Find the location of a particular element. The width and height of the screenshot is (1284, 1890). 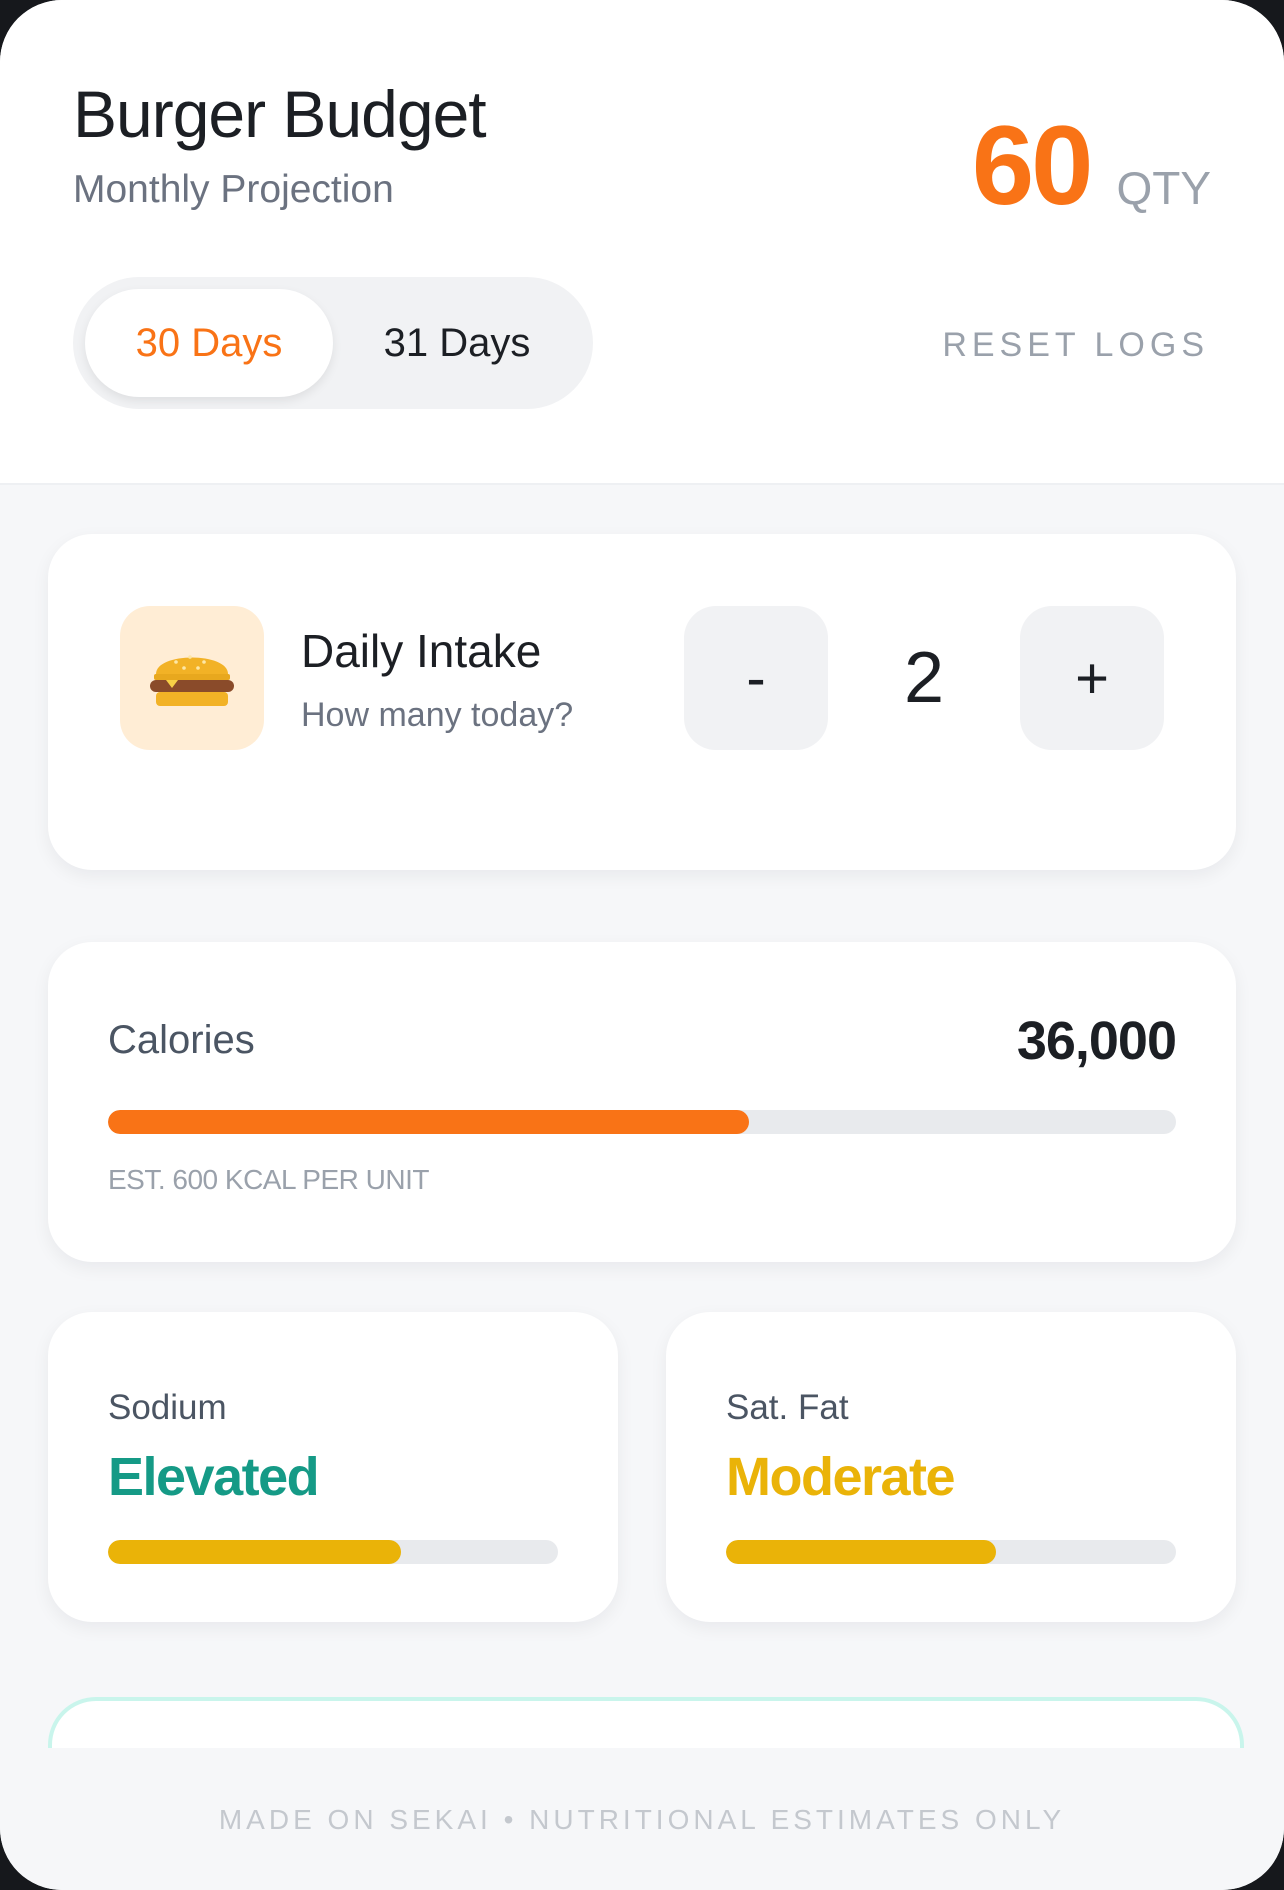

sat-fat-status: Moderate is located at coordinates (841, 1477).